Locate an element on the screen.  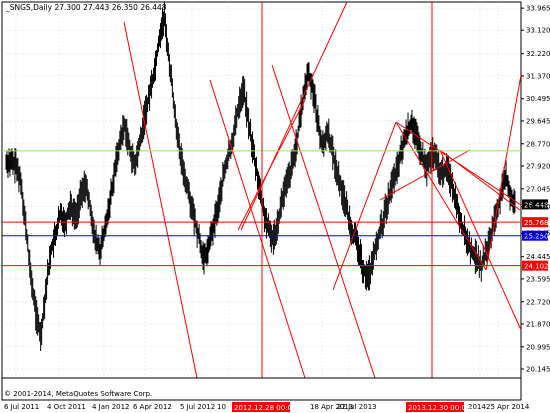
y-tick-label: 20.995 is located at coordinates (538, 347).